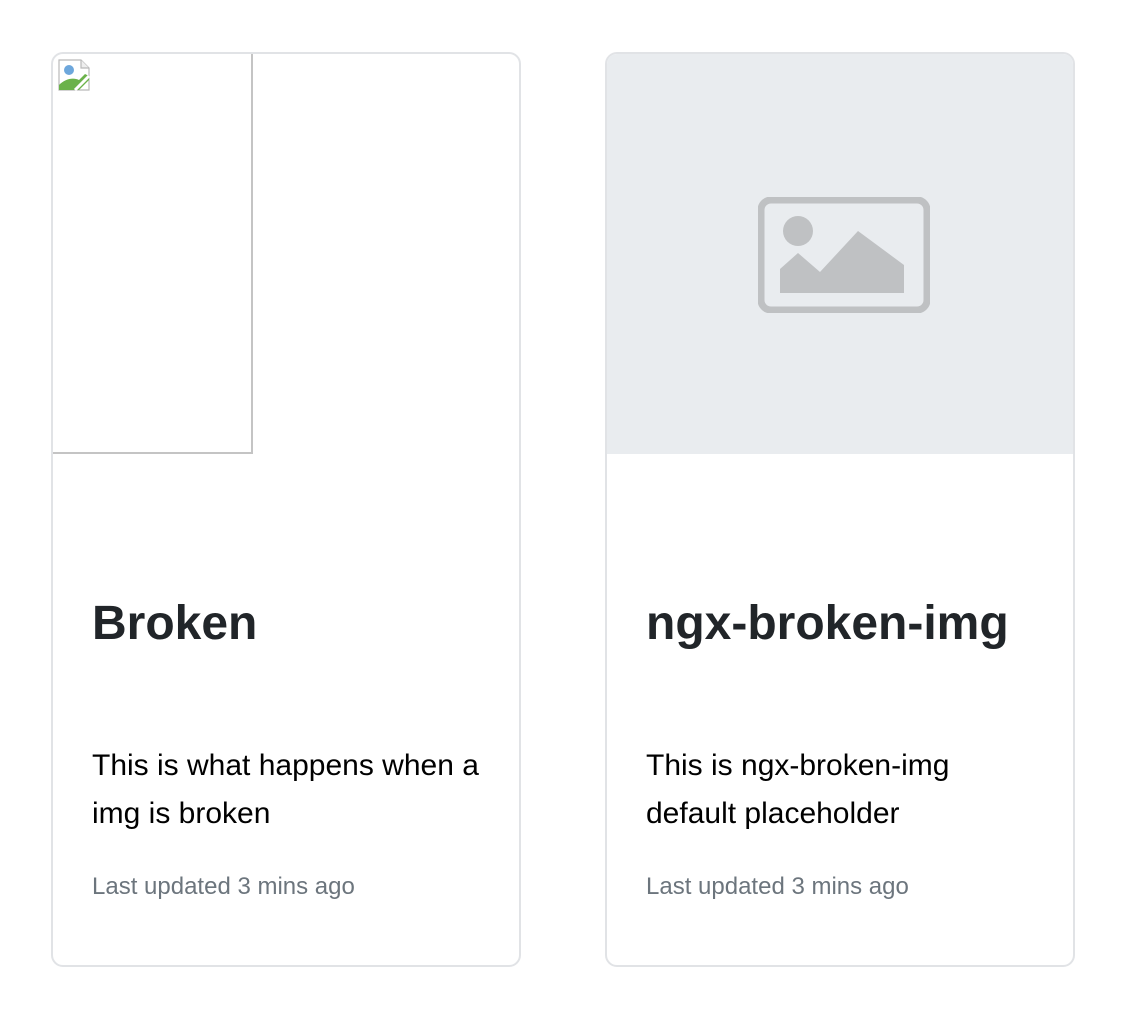 This screenshot has height=1024, width=1126. I want to click on broken-image-icon, so click(74, 75).